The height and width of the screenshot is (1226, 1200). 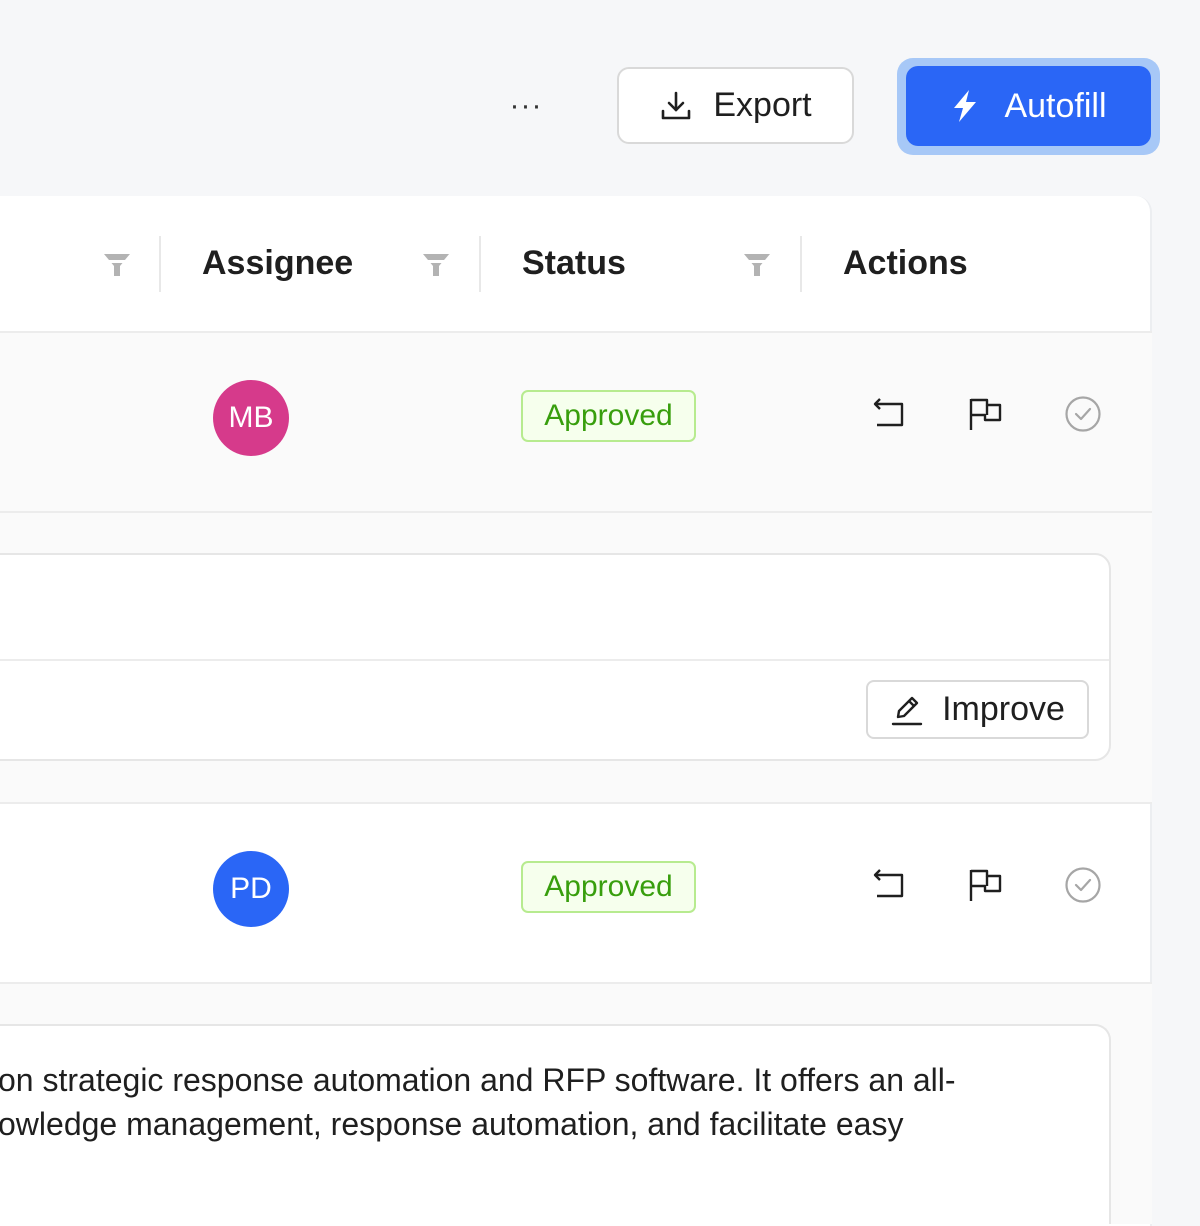 What do you see at coordinates (251, 889) in the screenshot?
I see `avatar: PD` at bounding box center [251, 889].